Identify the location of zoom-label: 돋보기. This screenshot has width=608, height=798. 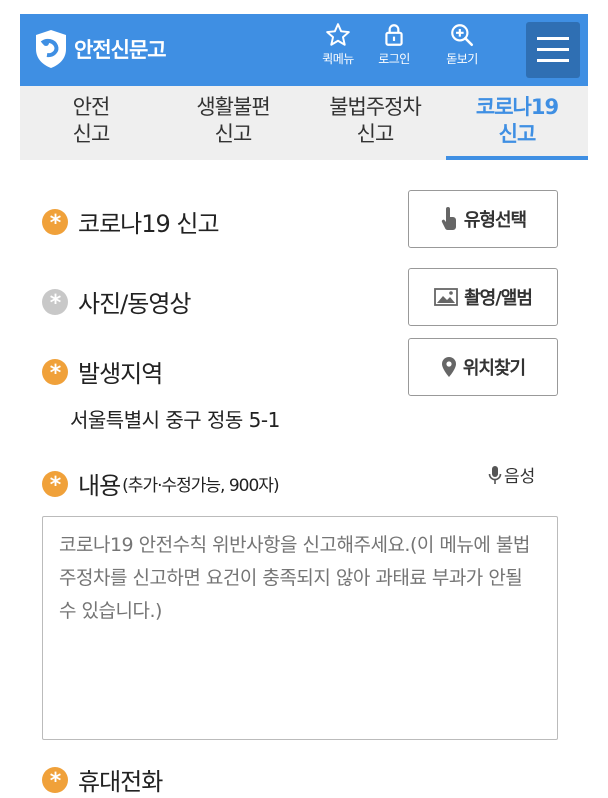
(462, 59).